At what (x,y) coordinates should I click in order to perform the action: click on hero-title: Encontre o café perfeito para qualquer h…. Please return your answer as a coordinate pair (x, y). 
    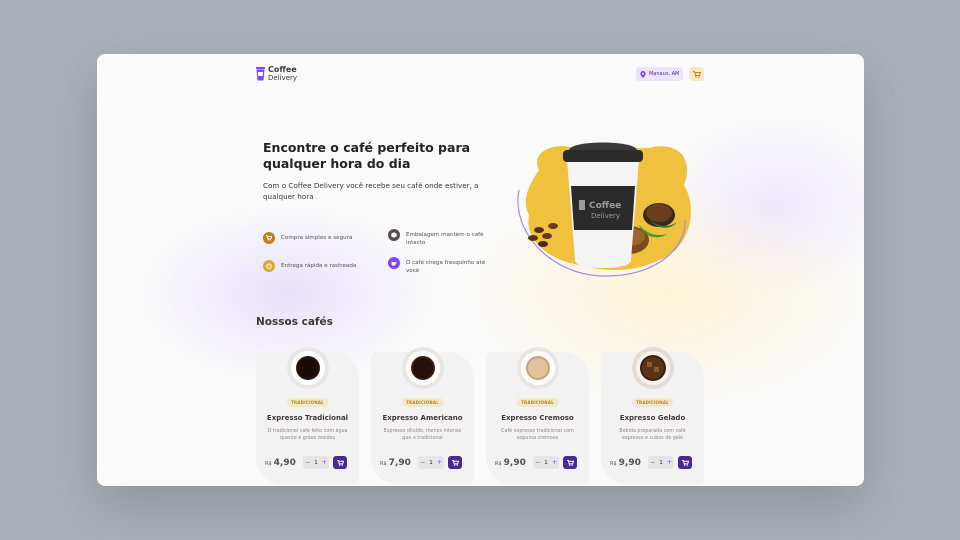
    Looking at the image, I should click on (367, 155).